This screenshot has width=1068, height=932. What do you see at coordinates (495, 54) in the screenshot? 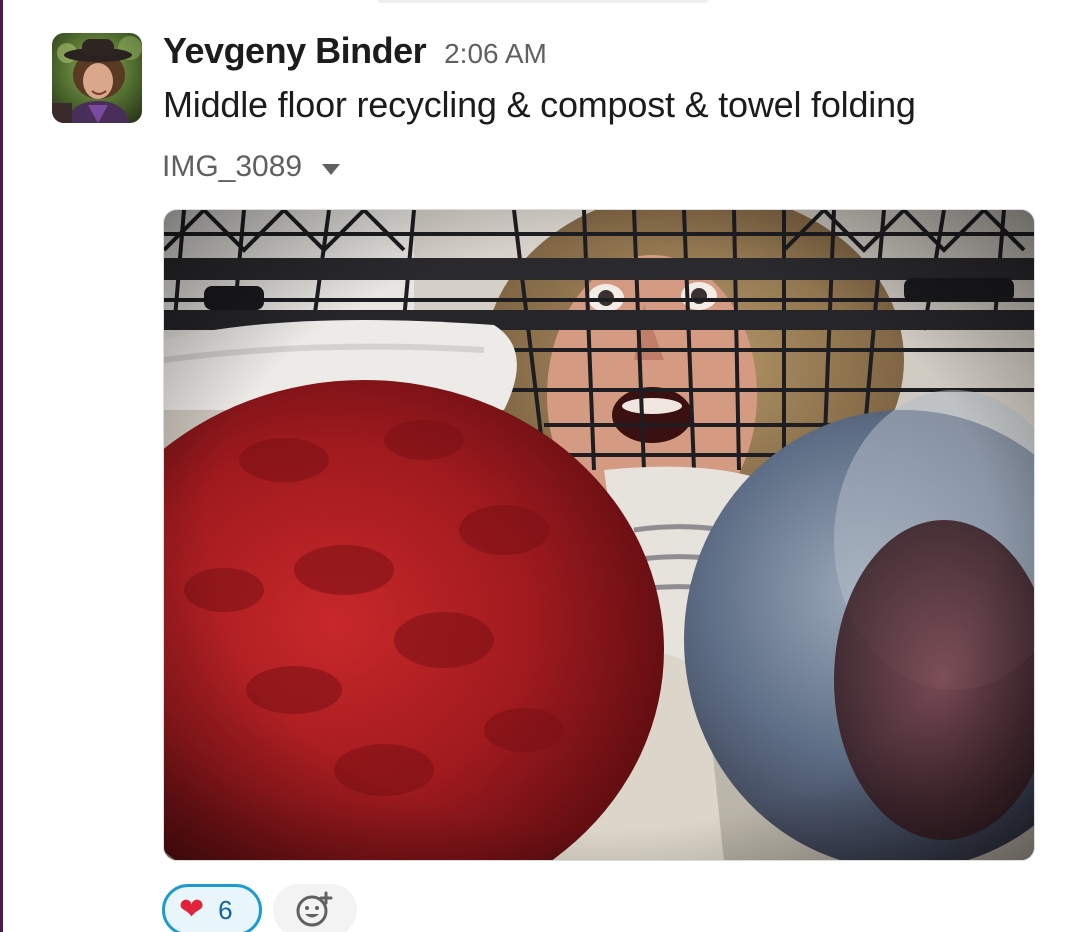
I see `message-timestamp: 2:06 AM` at bounding box center [495, 54].